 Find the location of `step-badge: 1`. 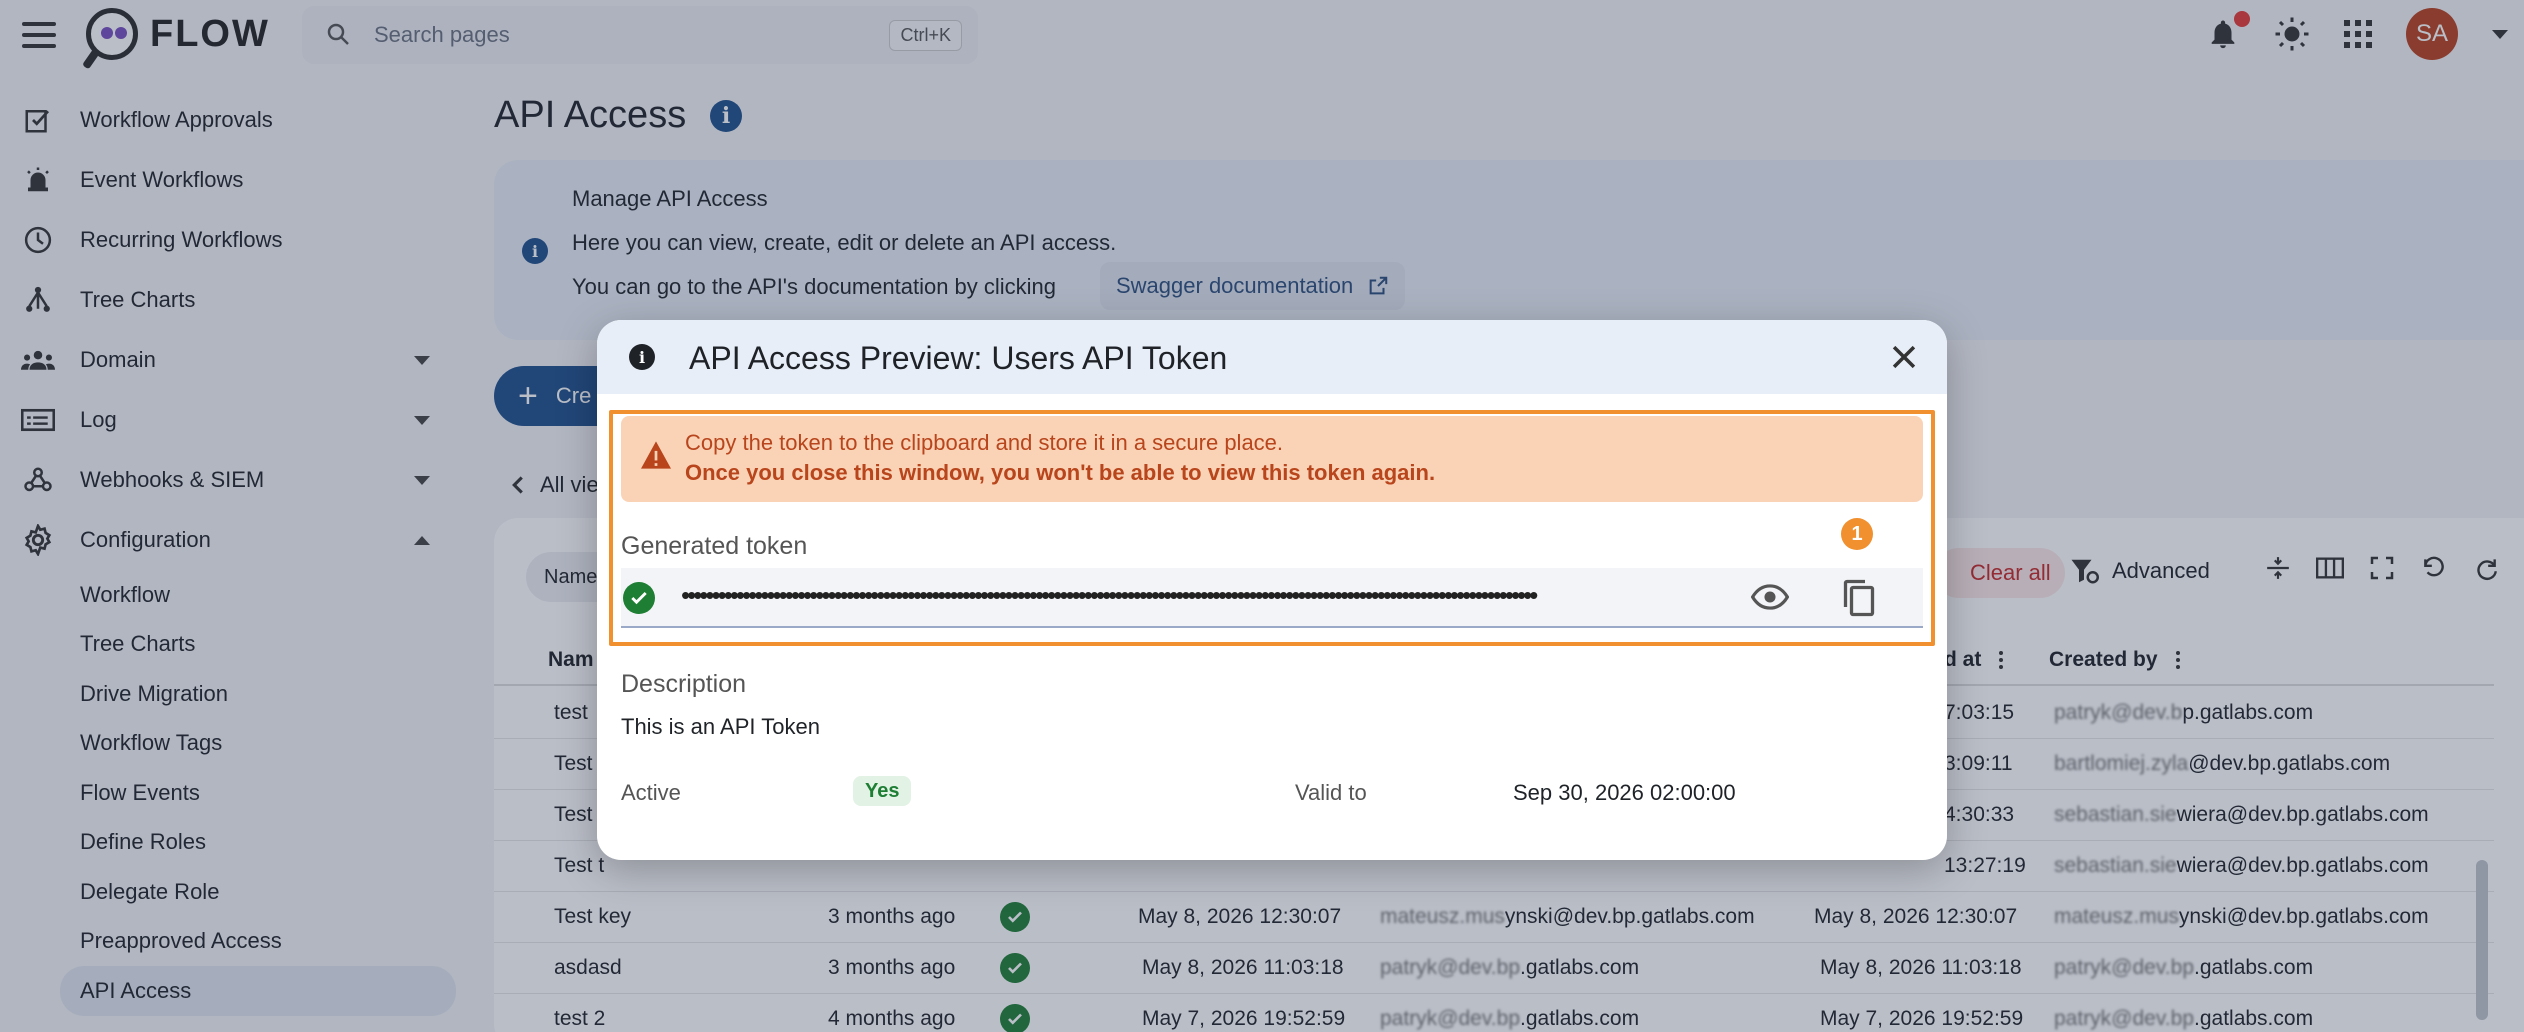

step-badge: 1 is located at coordinates (1857, 534).